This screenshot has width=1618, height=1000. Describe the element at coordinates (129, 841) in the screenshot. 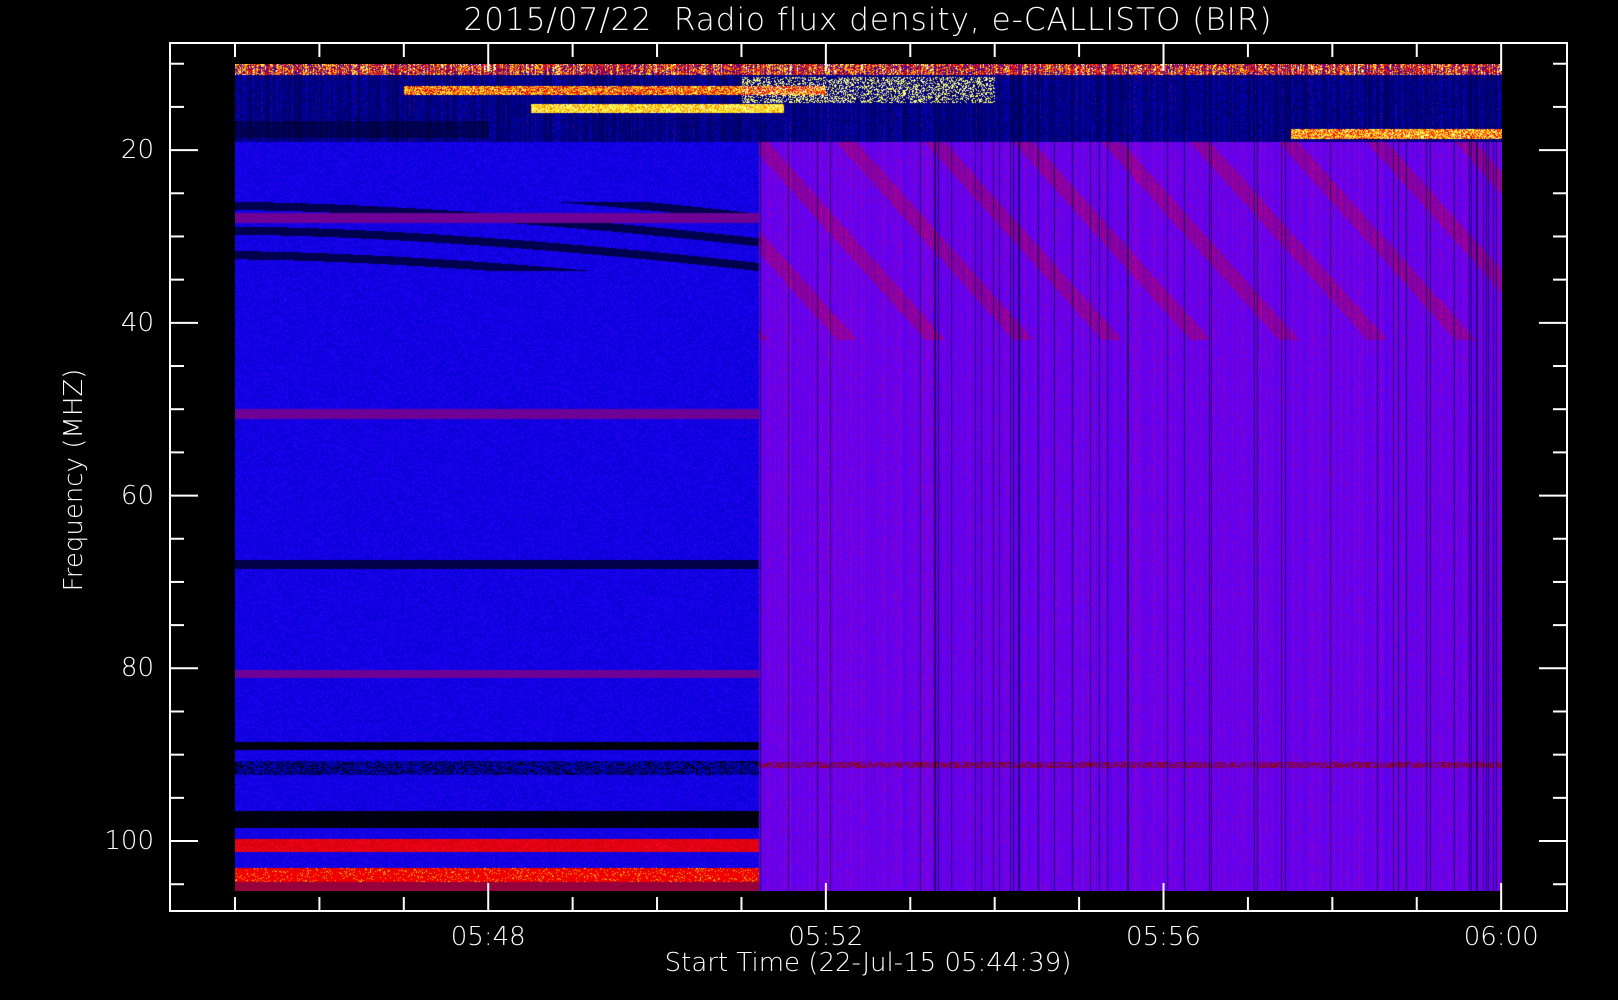

I see `y-tick-label: 100` at that location.